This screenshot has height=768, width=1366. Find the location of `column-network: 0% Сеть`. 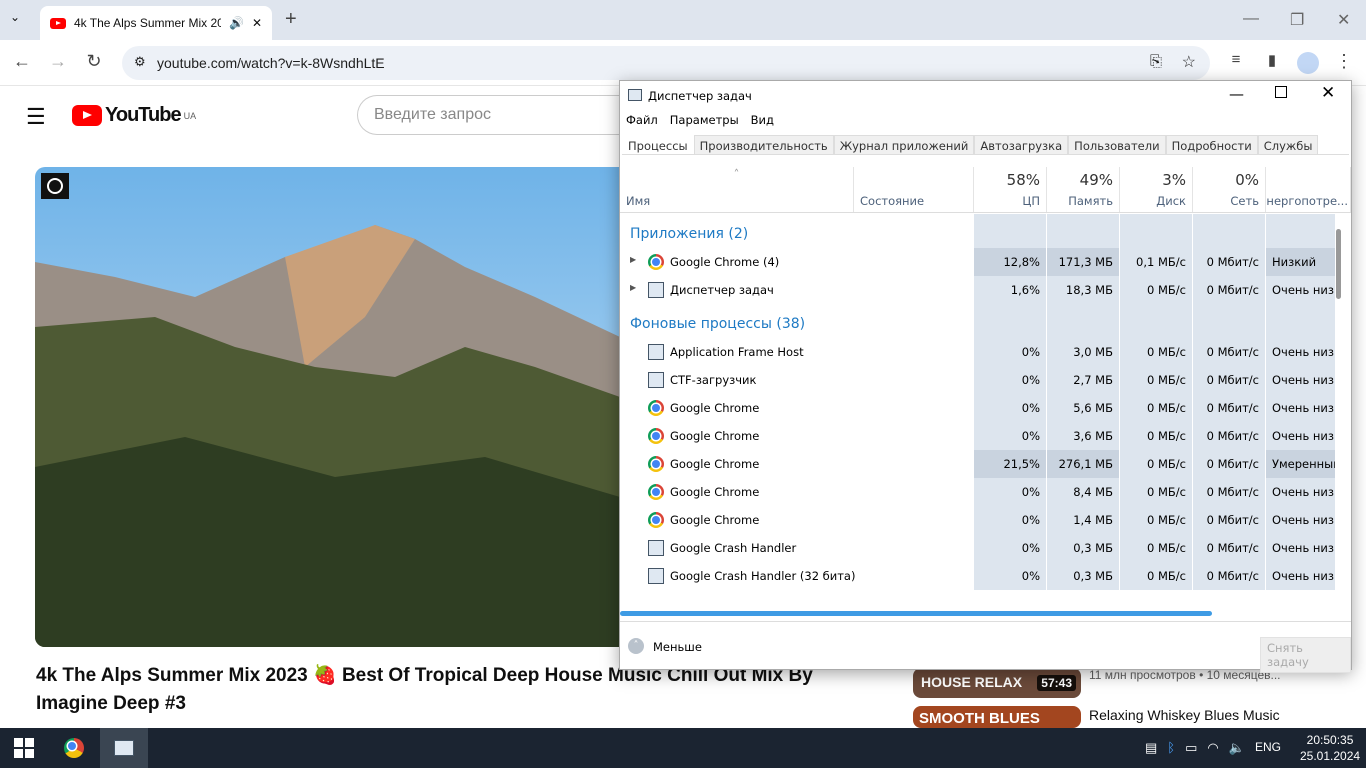

column-network: 0% Сеть is located at coordinates (1229, 189).